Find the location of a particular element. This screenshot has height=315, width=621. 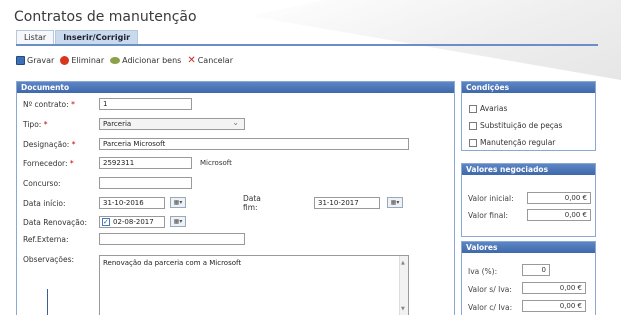

tab-inserir-corrigir: Inserir/Corrigir is located at coordinates (97, 37).